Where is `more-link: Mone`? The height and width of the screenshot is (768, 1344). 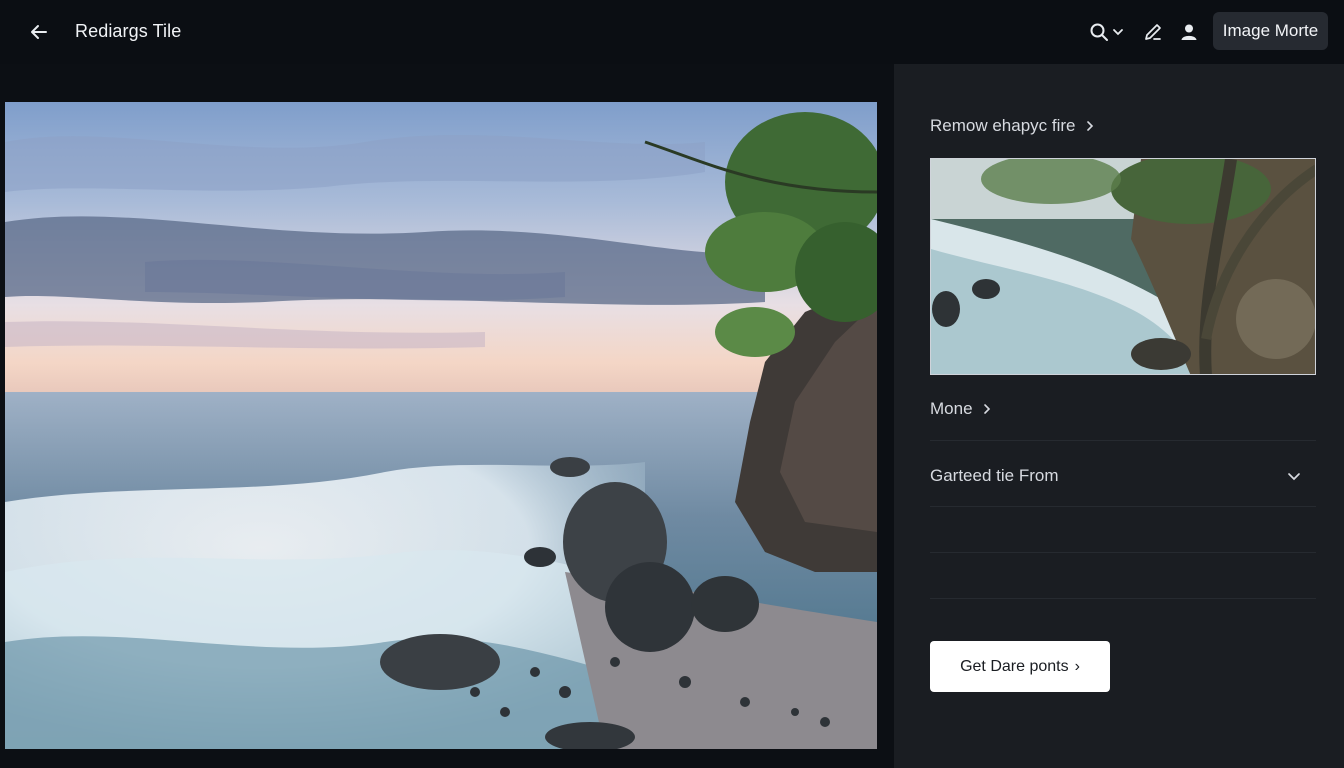
more-link: Mone is located at coordinates (961, 409).